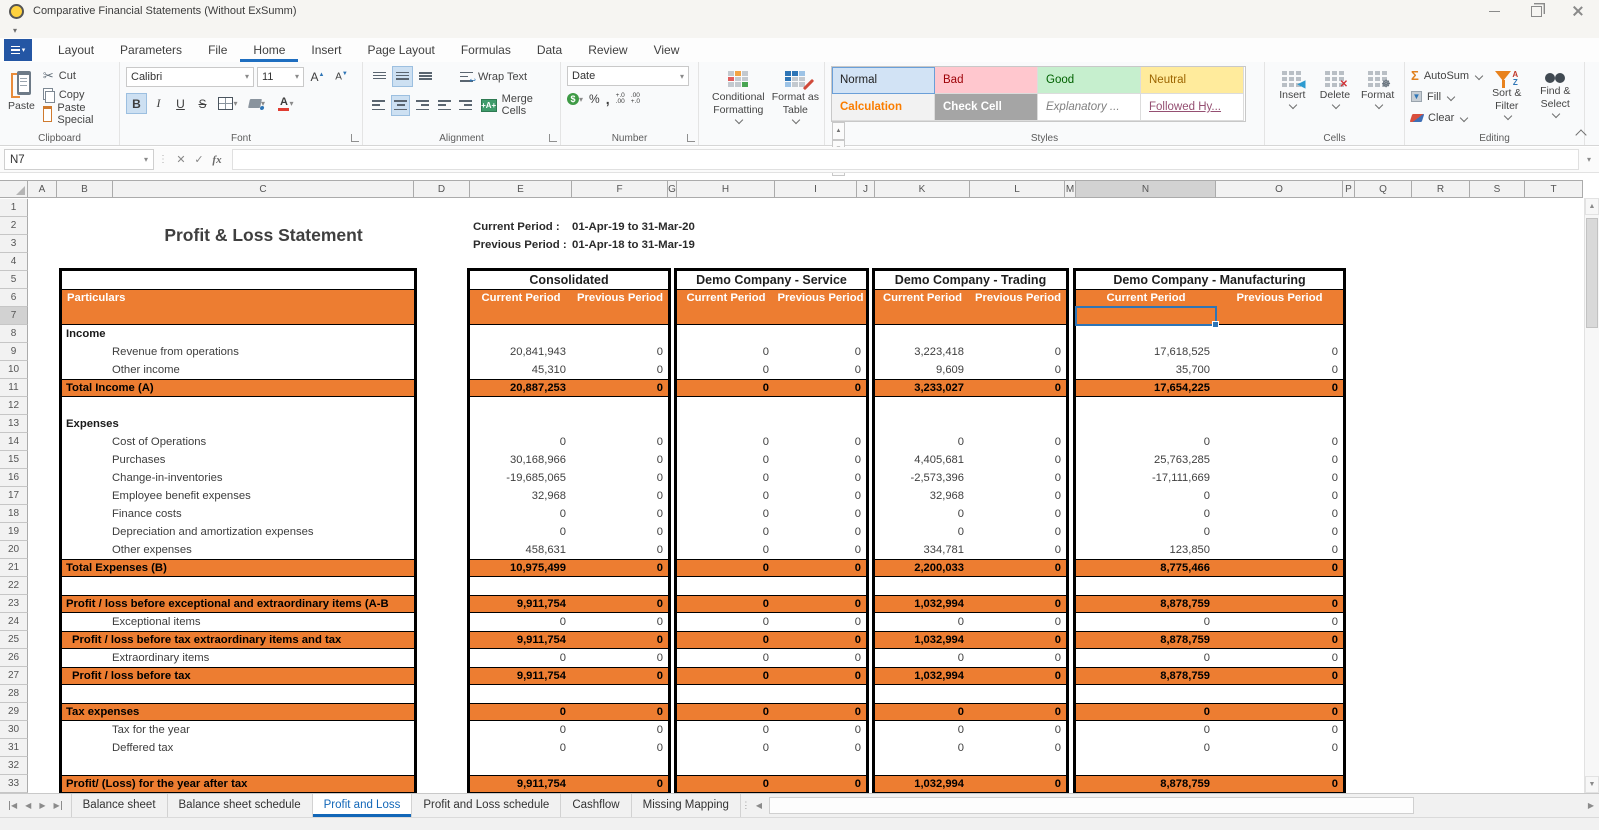 This screenshot has height=830, width=1599. Describe the element at coordinates (919, 604) in the screenshot. I see `cell-value: 1,032,994` at that location.